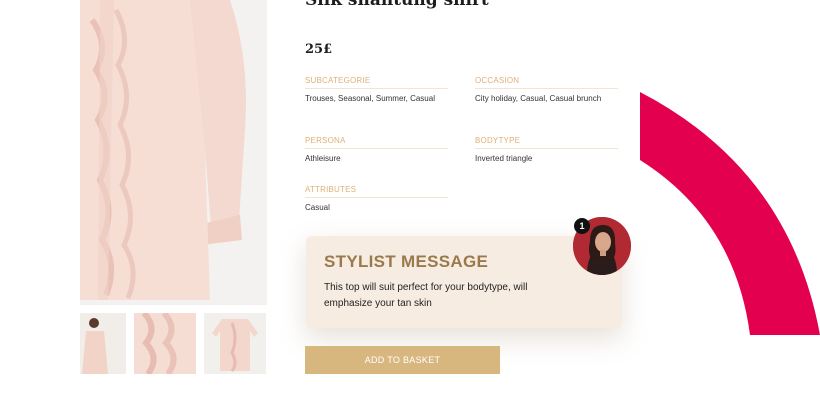  Describe the element at coordinates (323, 158) in the screenshot. I see `attribute-value: Athleisure` at that location.